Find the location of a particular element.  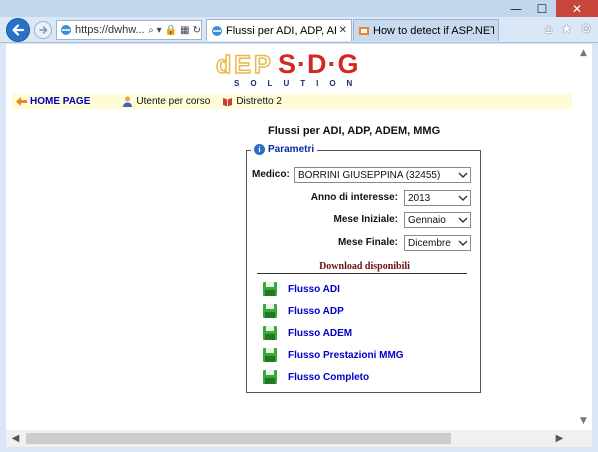

mese-finale-label: Mese Finale: is located at coordinates (367, 242).